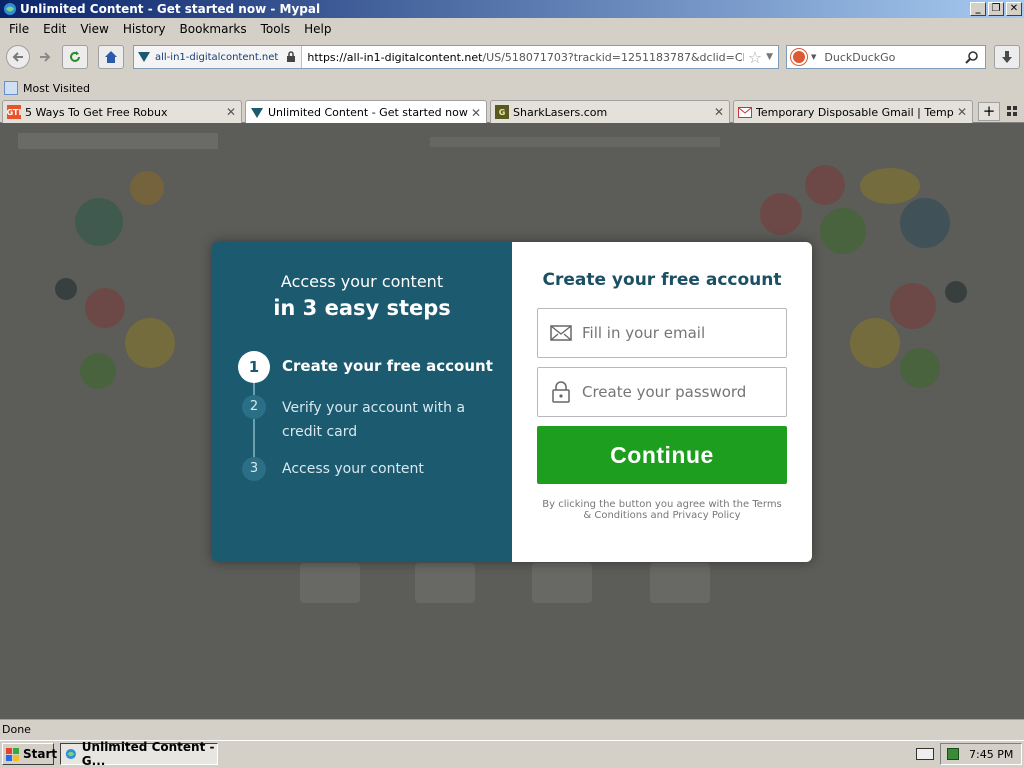 The image size is (1024, 768). I want to click on steps-title: in 3 easy steps, so click(362, 308).